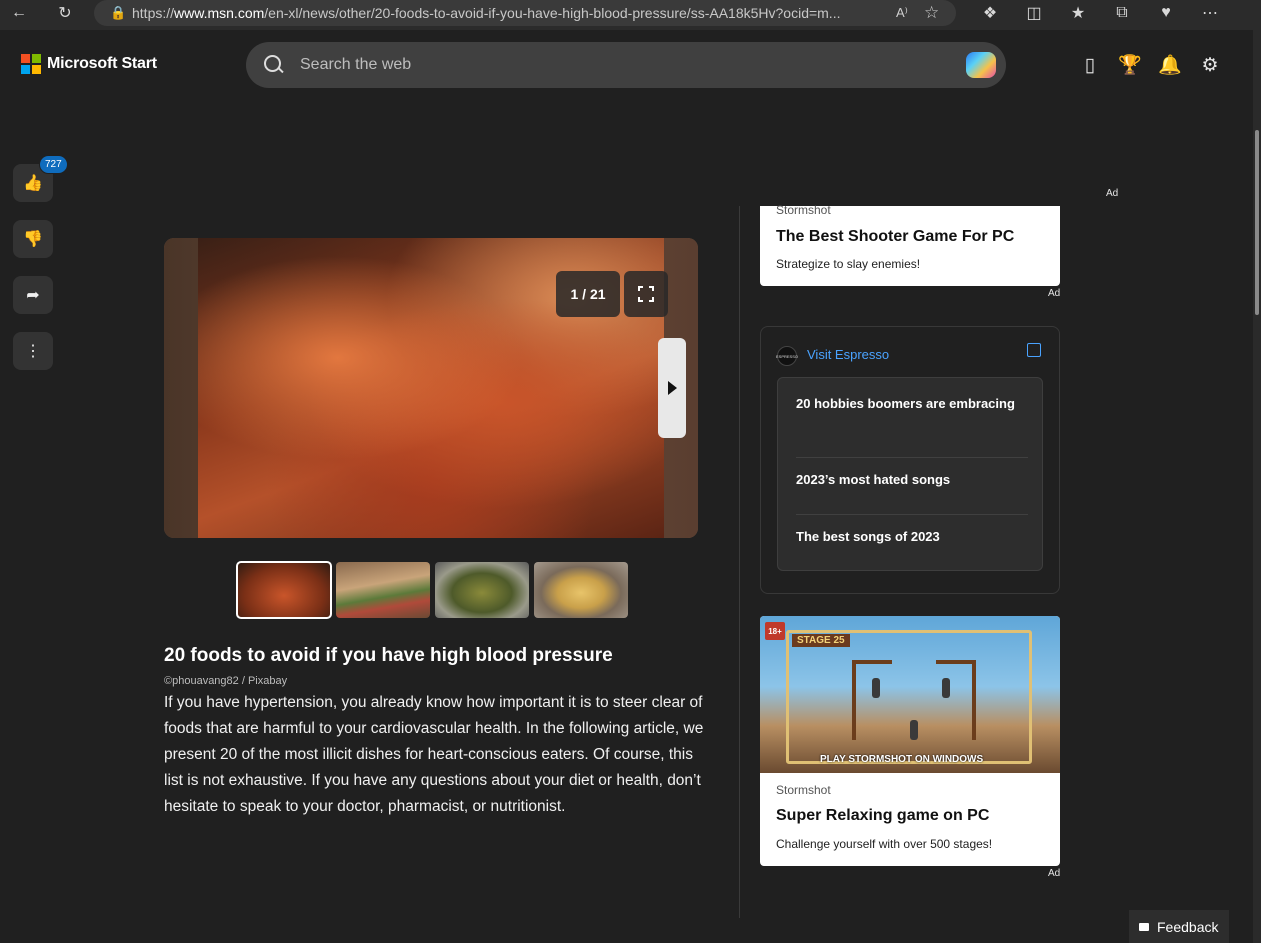 The image size is (1261, 943). What do you see at coordinates (1170, 65) in the screenshot?
I see `notifications-bell-icon: 🔔` at bounding box center [1170, 65].